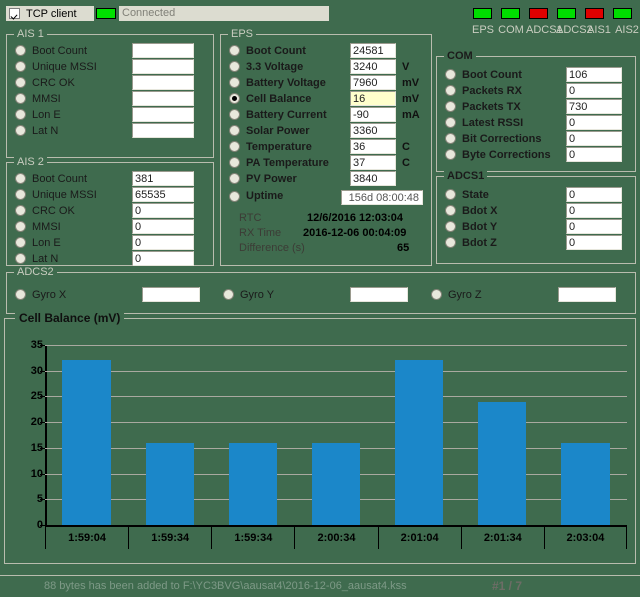  Describe the element at coordinates (533, 154) in the screenshot. I see `com-row: Byte Corrections 0` at that location.